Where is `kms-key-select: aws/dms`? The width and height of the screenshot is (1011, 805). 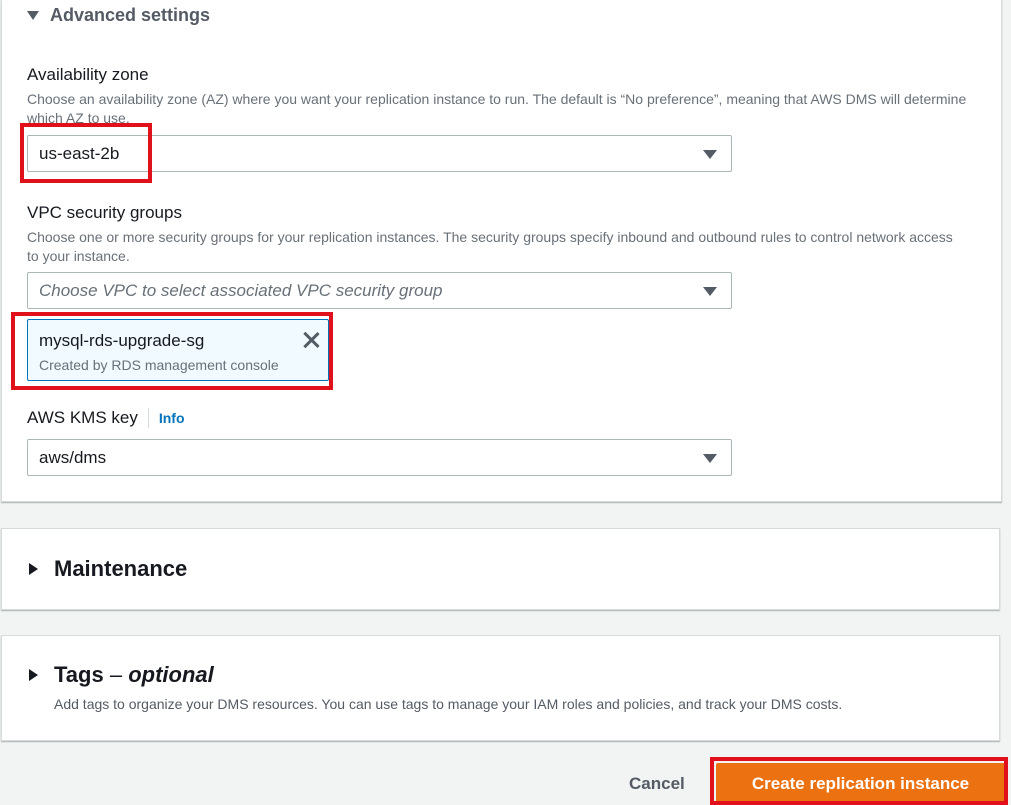 kms-key-select: aws/dms is located at coordinates (379, 457).